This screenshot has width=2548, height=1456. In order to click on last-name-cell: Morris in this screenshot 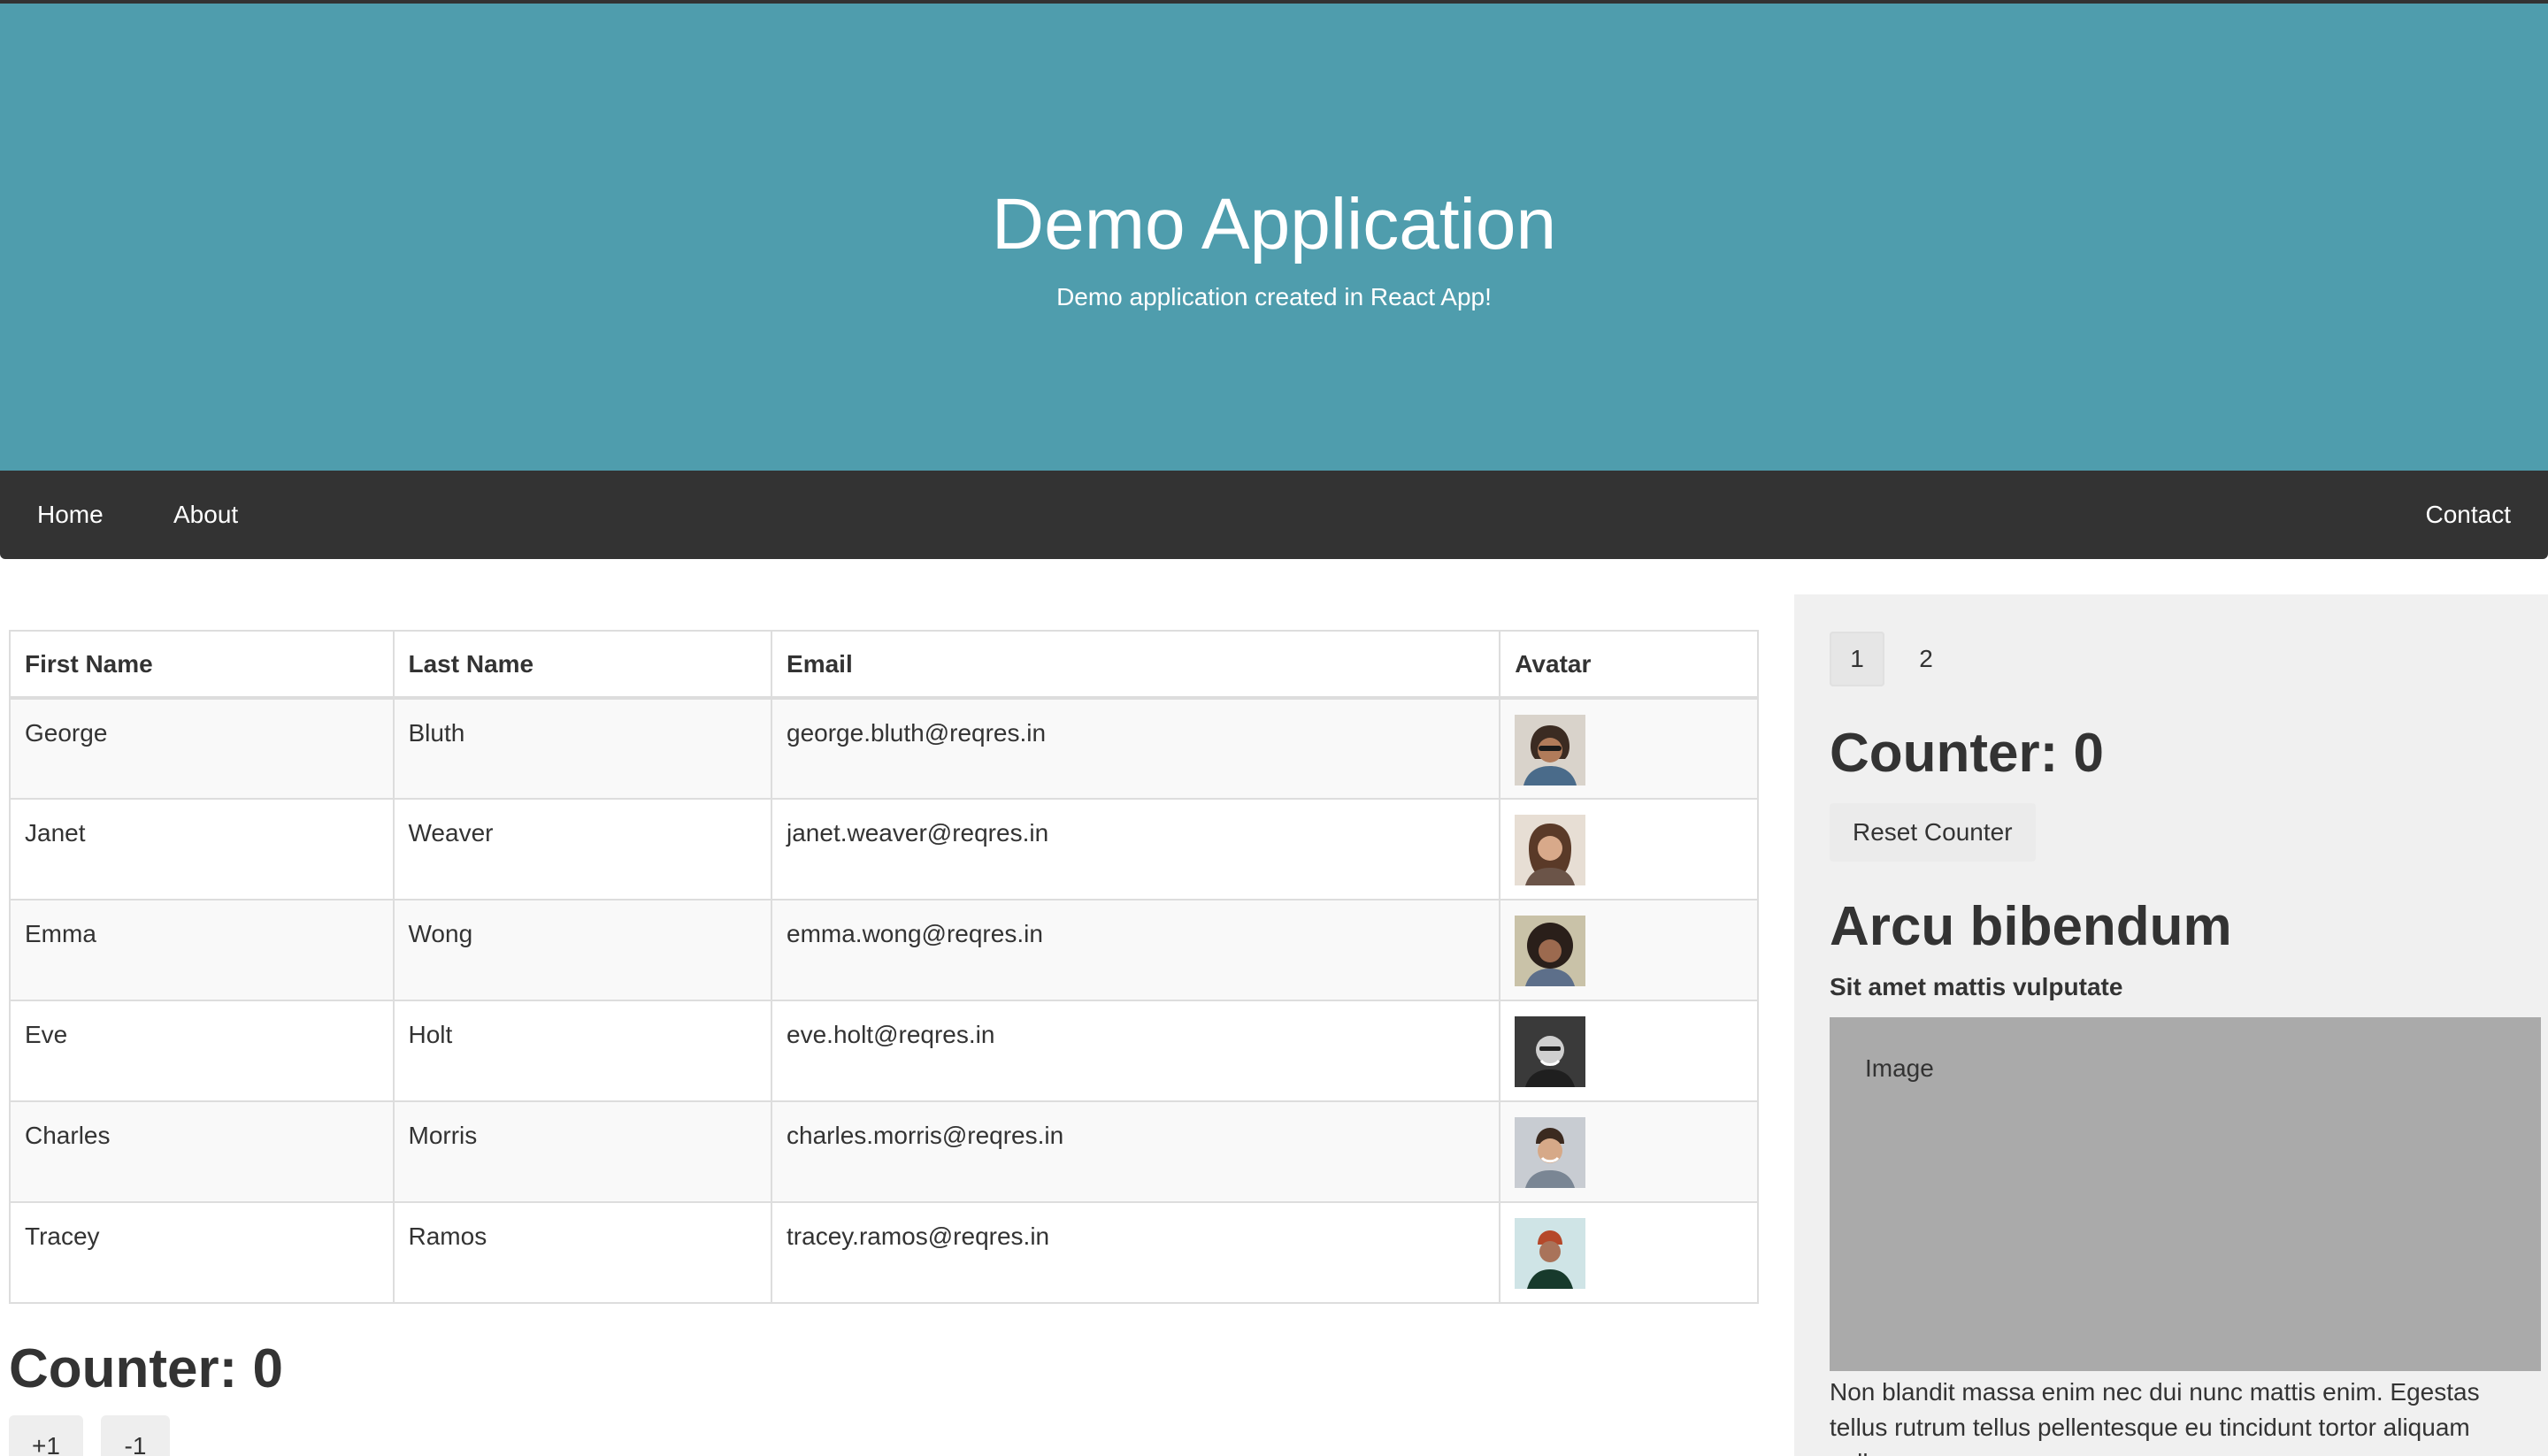, I will do `click(583, 1151)`.